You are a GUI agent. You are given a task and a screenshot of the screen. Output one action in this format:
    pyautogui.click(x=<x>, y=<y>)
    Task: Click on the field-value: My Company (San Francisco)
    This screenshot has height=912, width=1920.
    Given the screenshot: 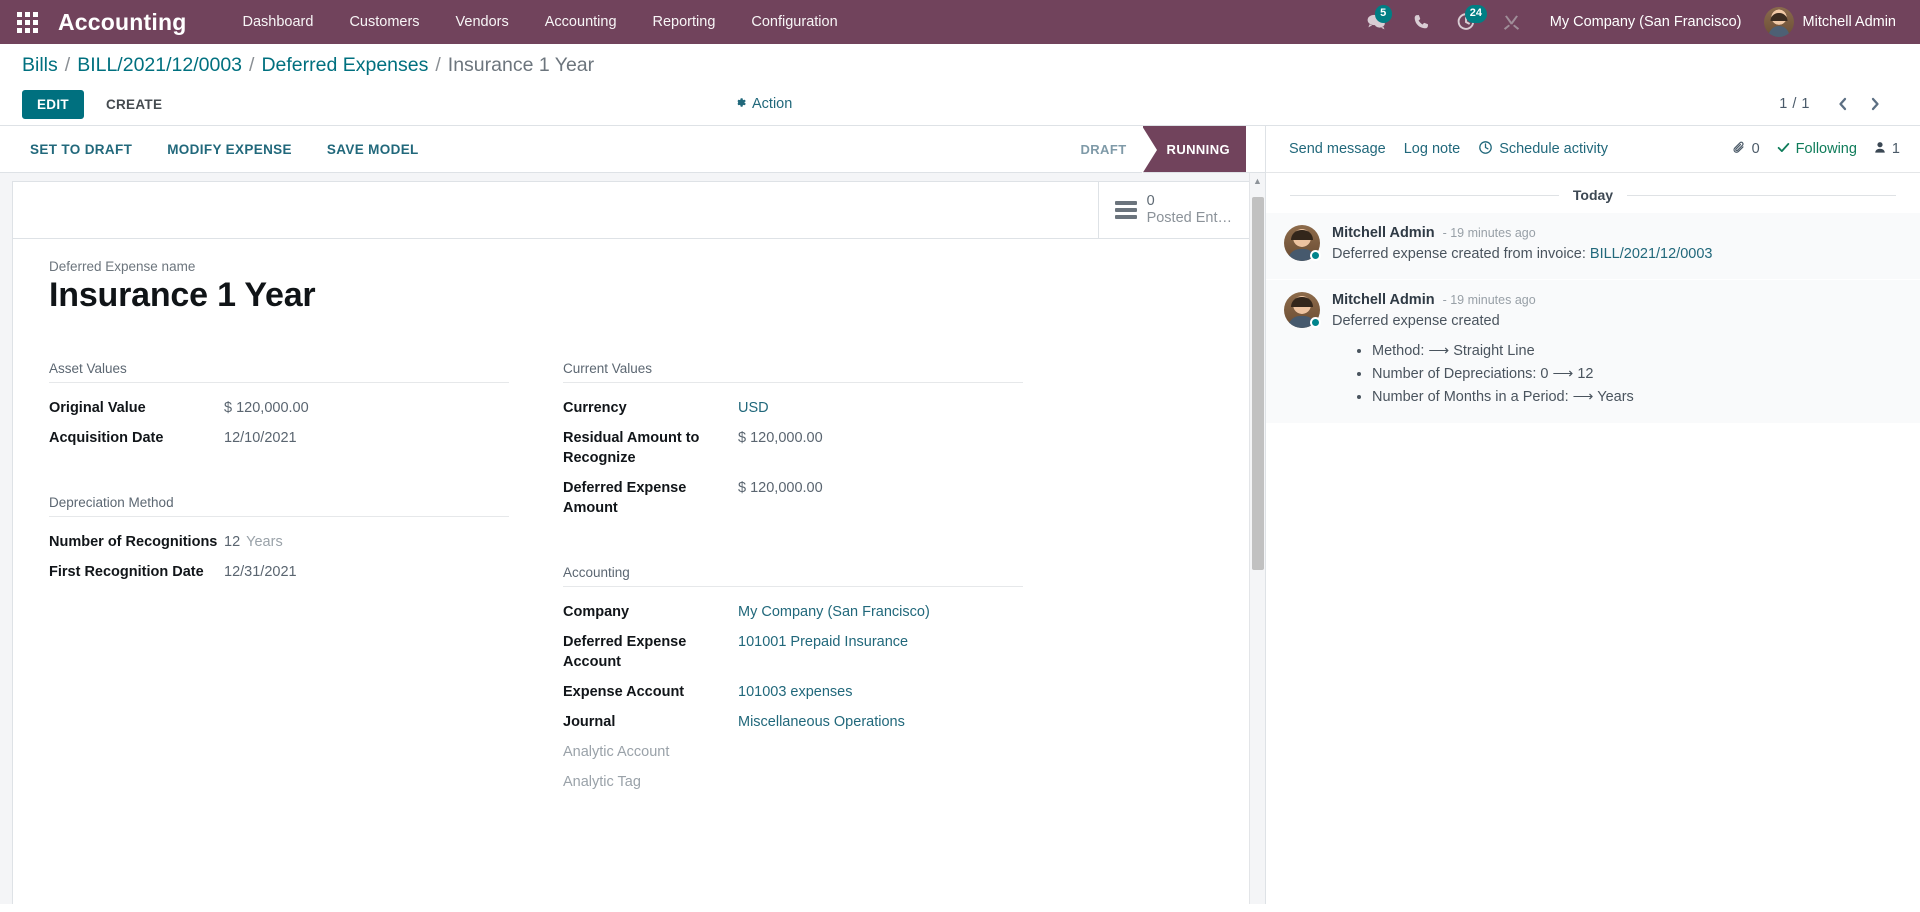 What is the action you would take?
    pyautogui.click(x=880, y=612)
    